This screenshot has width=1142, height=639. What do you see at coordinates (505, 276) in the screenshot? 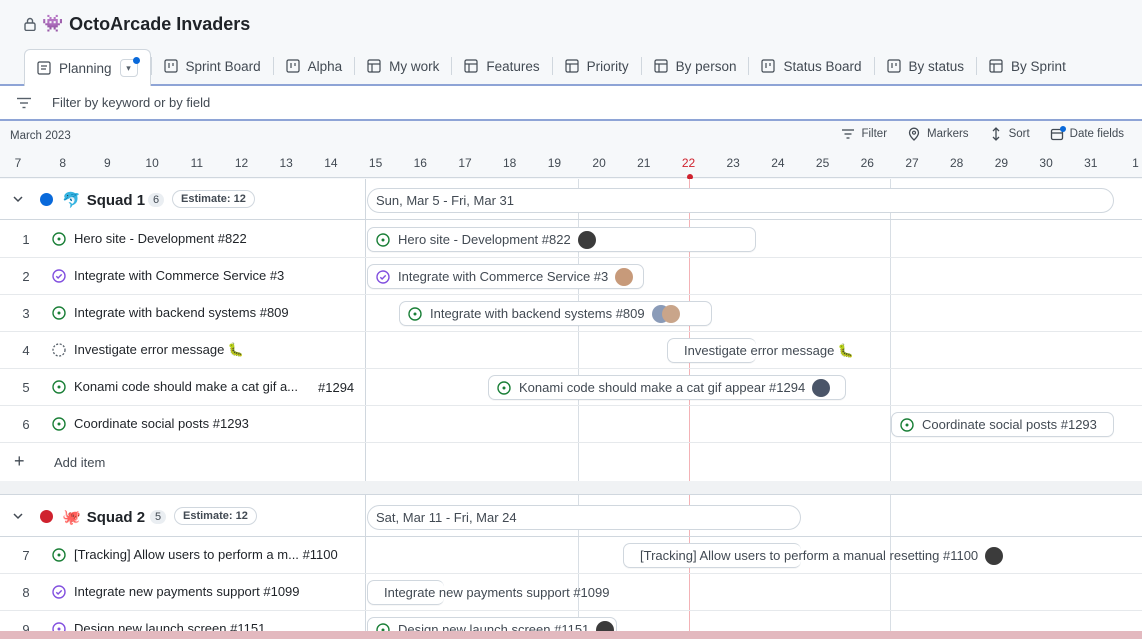
I see `timeline-bar: Integrate with Commerce Service #3` at bounding box center [505, 276].